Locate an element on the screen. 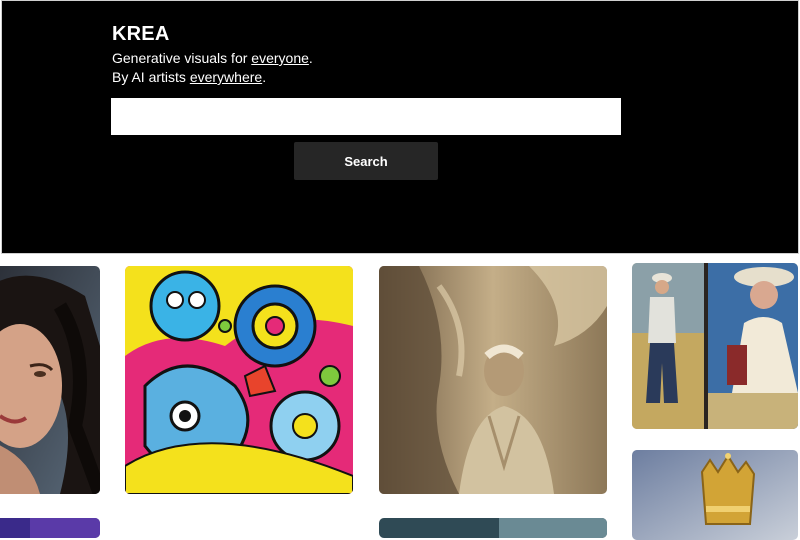 This screenshot has width=800, height=540. gallery-image-painted-figures is located at coordinates (715, 346).